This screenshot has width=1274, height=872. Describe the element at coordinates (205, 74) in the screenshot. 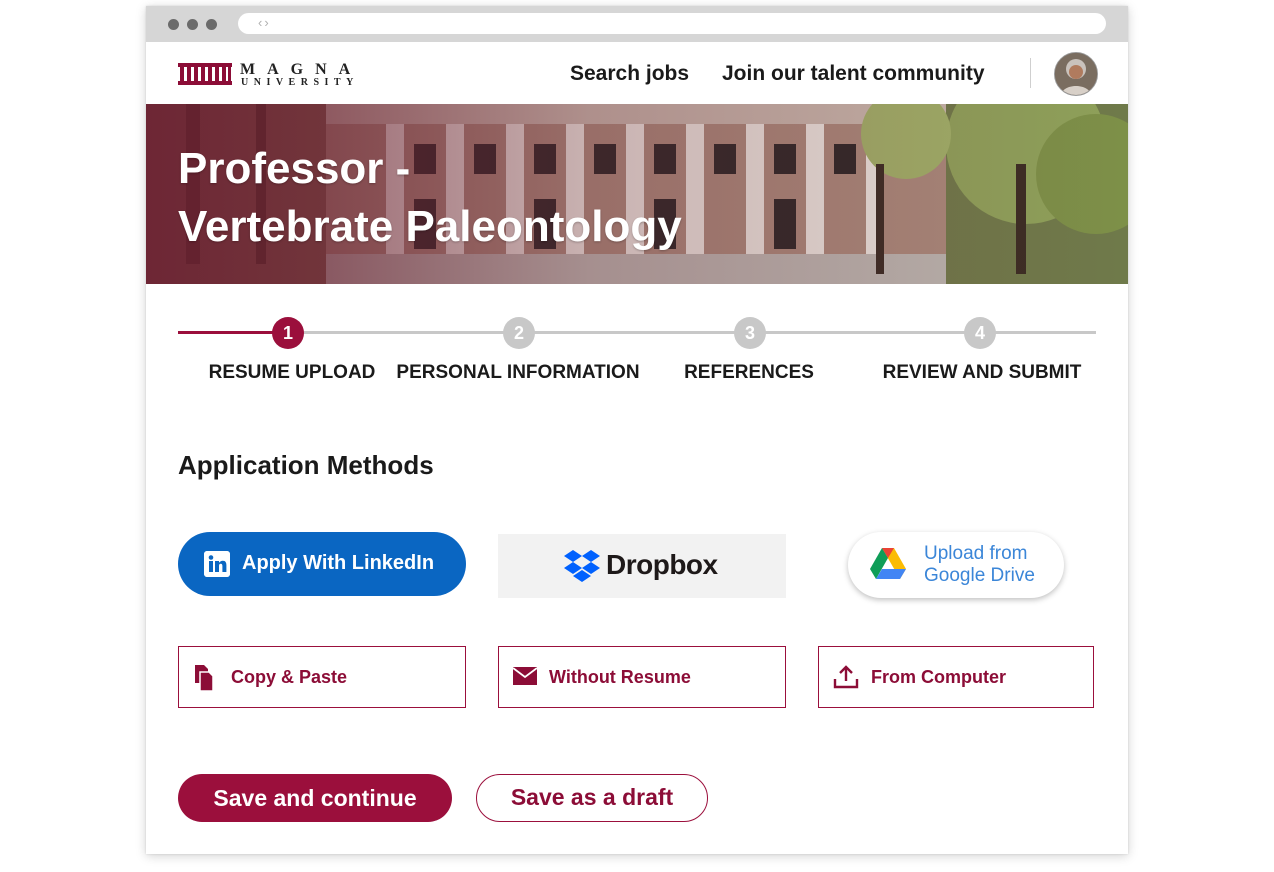

I see `university-crest-icon` at that location.